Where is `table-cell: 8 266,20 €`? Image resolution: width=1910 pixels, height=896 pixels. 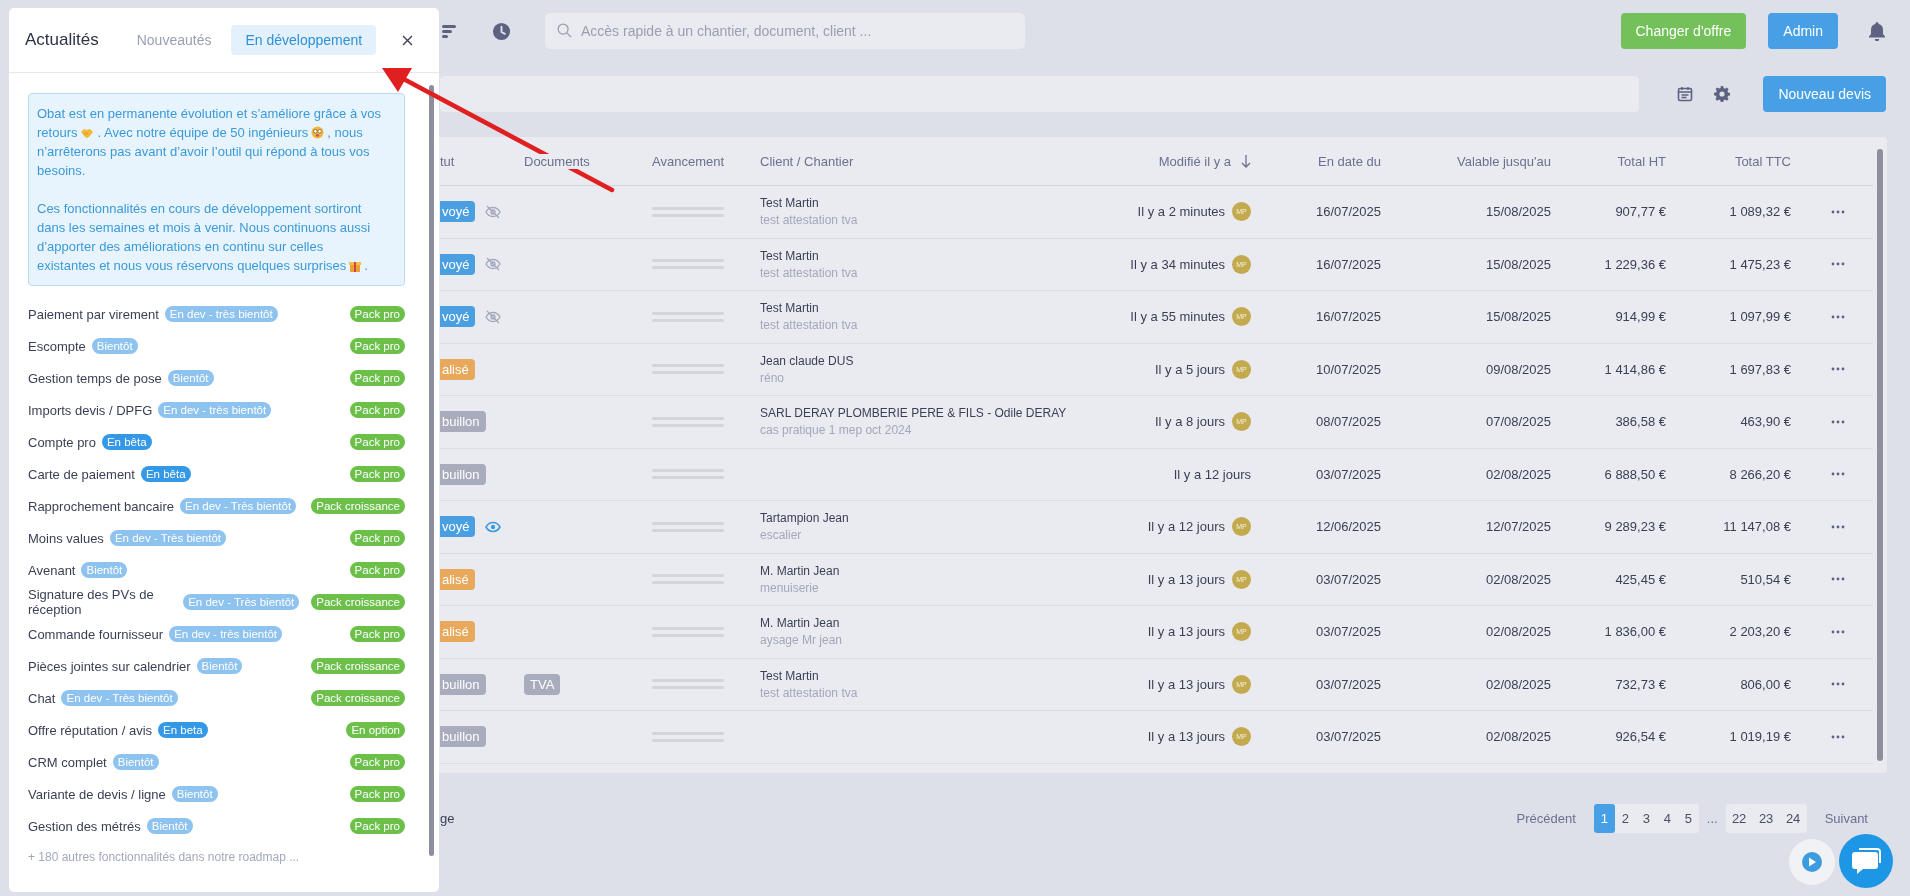
table-cell: 8 266,20 € is located at coordinates (1760, 474).